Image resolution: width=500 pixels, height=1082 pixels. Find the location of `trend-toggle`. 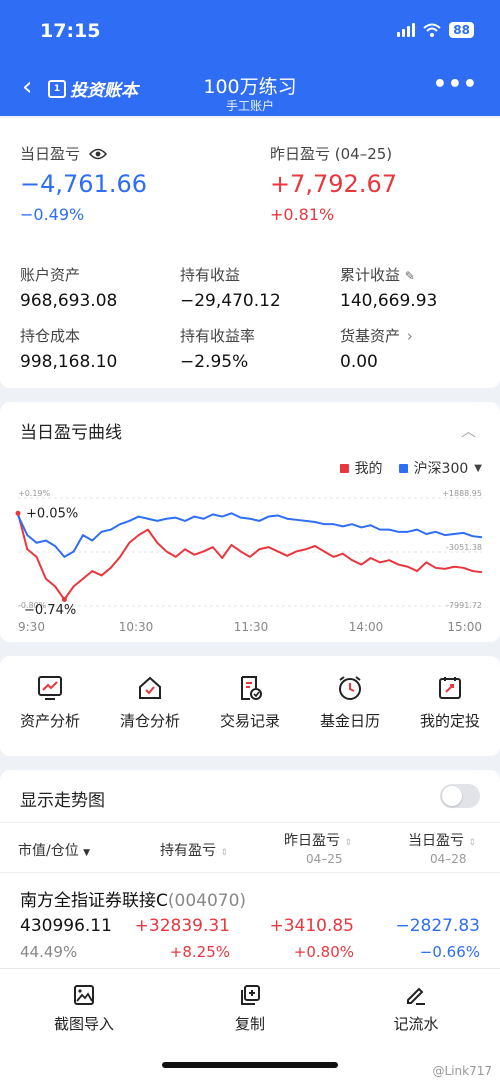

trend-toggle is located at coordinates (460, 796).